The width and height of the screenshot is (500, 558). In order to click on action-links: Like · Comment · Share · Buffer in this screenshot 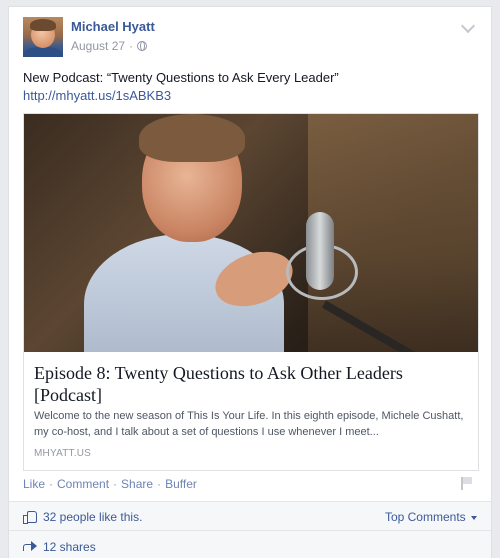, I will do `click(110, 484)`.